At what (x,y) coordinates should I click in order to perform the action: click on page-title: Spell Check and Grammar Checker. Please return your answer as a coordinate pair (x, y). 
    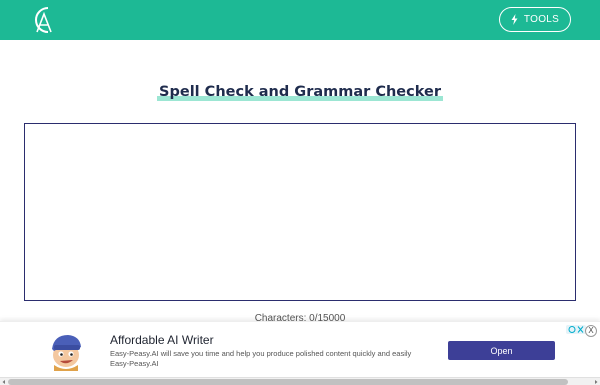
    Looking at the image, I should click on (300, 92).